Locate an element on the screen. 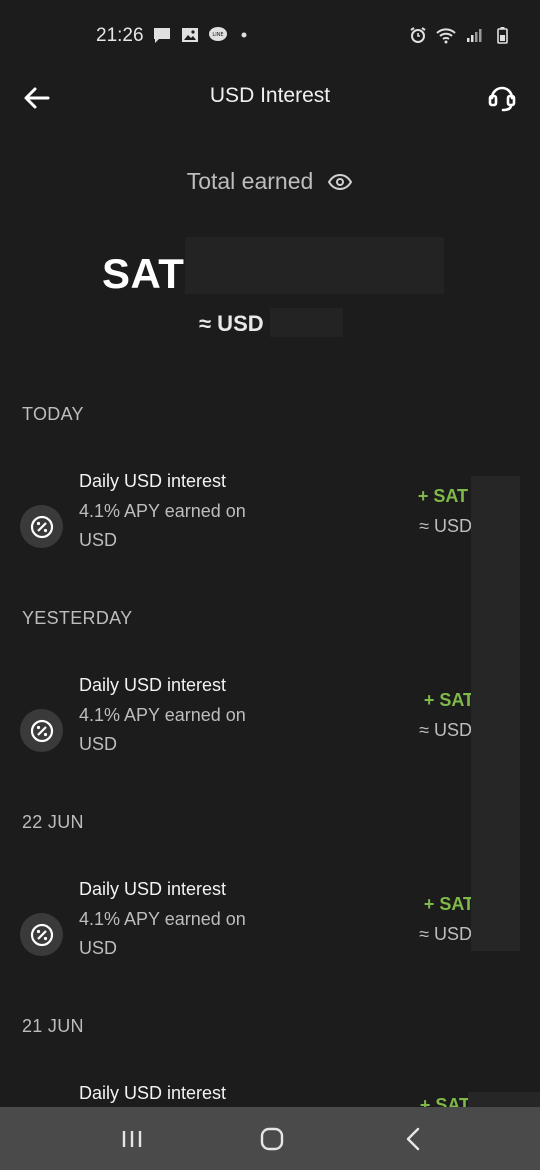  recents-button is located at coordinates (132, 1139).